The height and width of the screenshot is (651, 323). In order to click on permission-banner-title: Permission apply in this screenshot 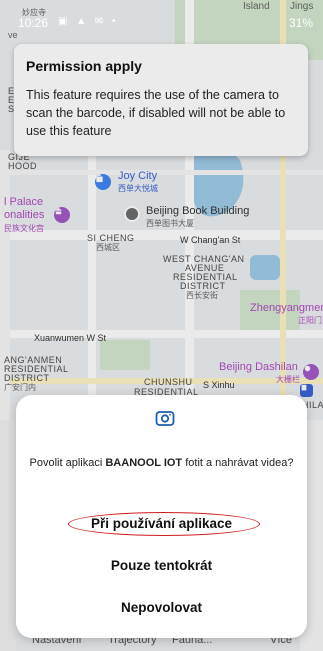, I will do `click(84, 66)`.